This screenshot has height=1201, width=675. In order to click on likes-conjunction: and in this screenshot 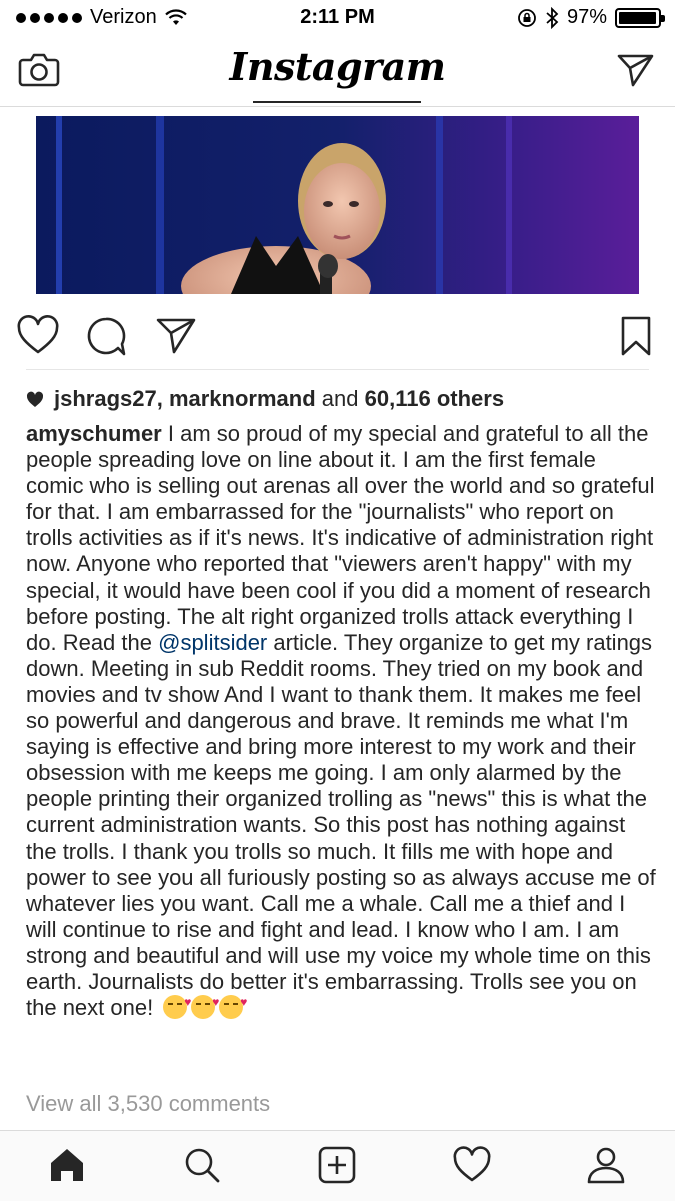, I will do `click(340, 398)`.